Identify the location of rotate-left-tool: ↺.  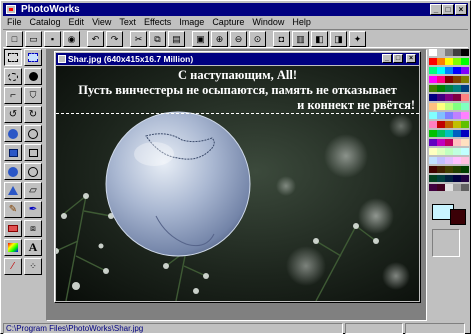
(13, 114).